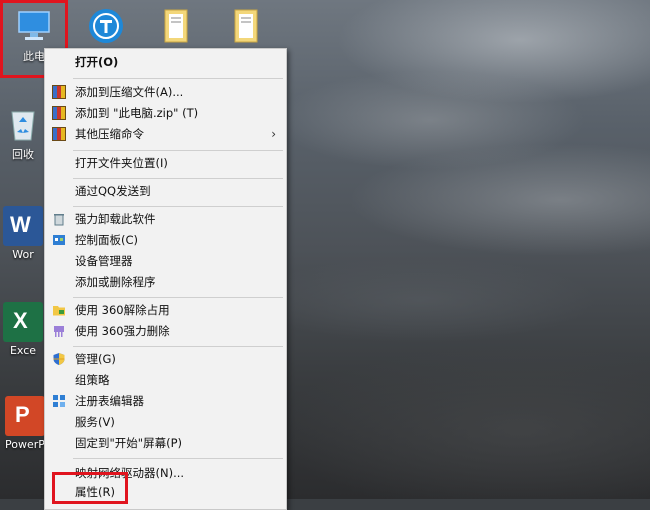 The height and width of the screenshot is (510, 650). What do you see at coordinates (25, 444) in the screenshot?
I see `desktop-icon-label: PowerP` at bounding box center [25, 444].